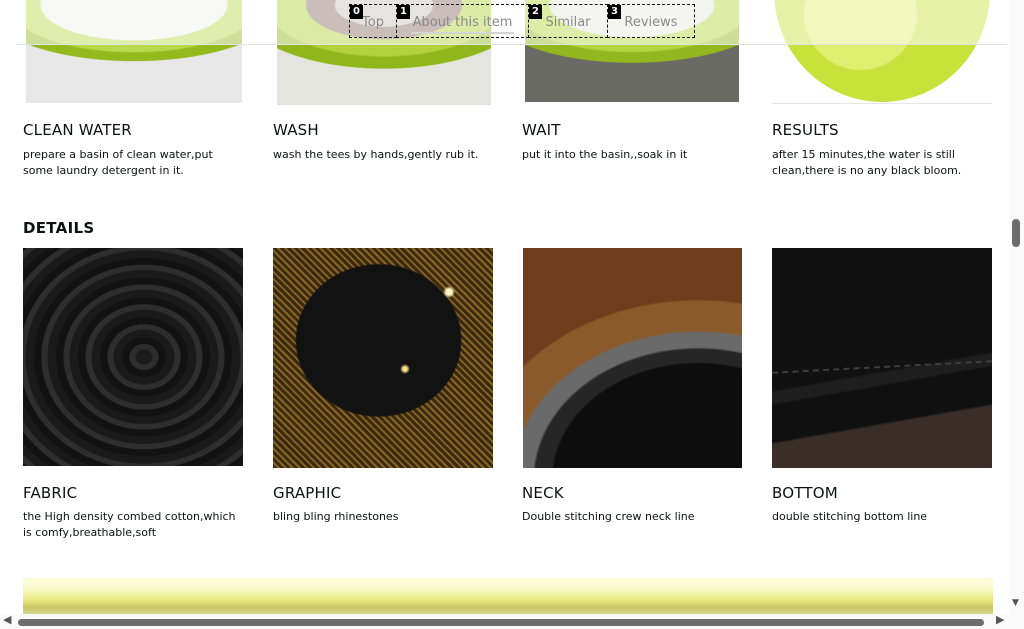 The width and height of the screenshot is (1024, 629). I want to click on wash-title: WASH, so click(296, 130).